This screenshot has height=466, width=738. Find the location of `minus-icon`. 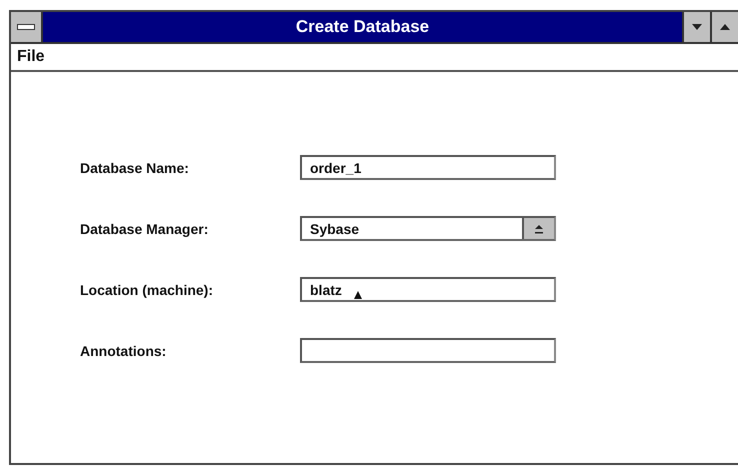

minus-icon is located at coordinates (26, 27).